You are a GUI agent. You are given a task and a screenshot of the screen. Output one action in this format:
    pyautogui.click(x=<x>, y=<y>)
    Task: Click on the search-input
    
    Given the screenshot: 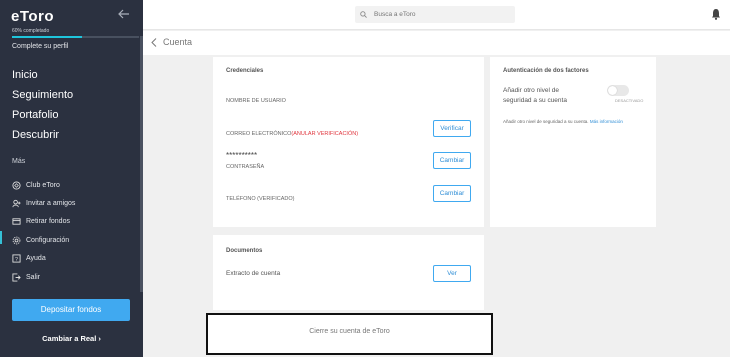 What is the action you would take?
    pyautogui.click(x=439, y=14)
    